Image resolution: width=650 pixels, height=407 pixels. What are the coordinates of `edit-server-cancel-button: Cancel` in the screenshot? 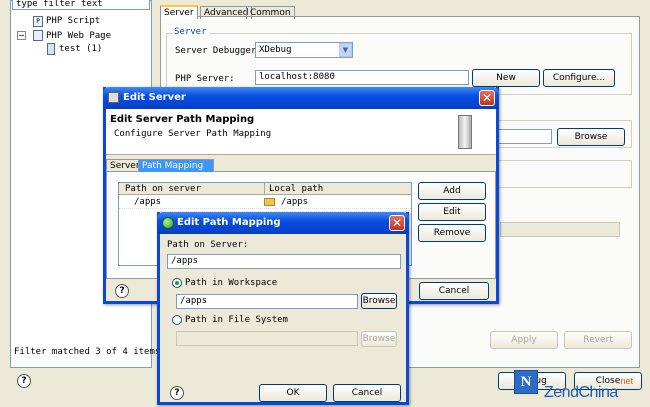 It's located at (454, 291).